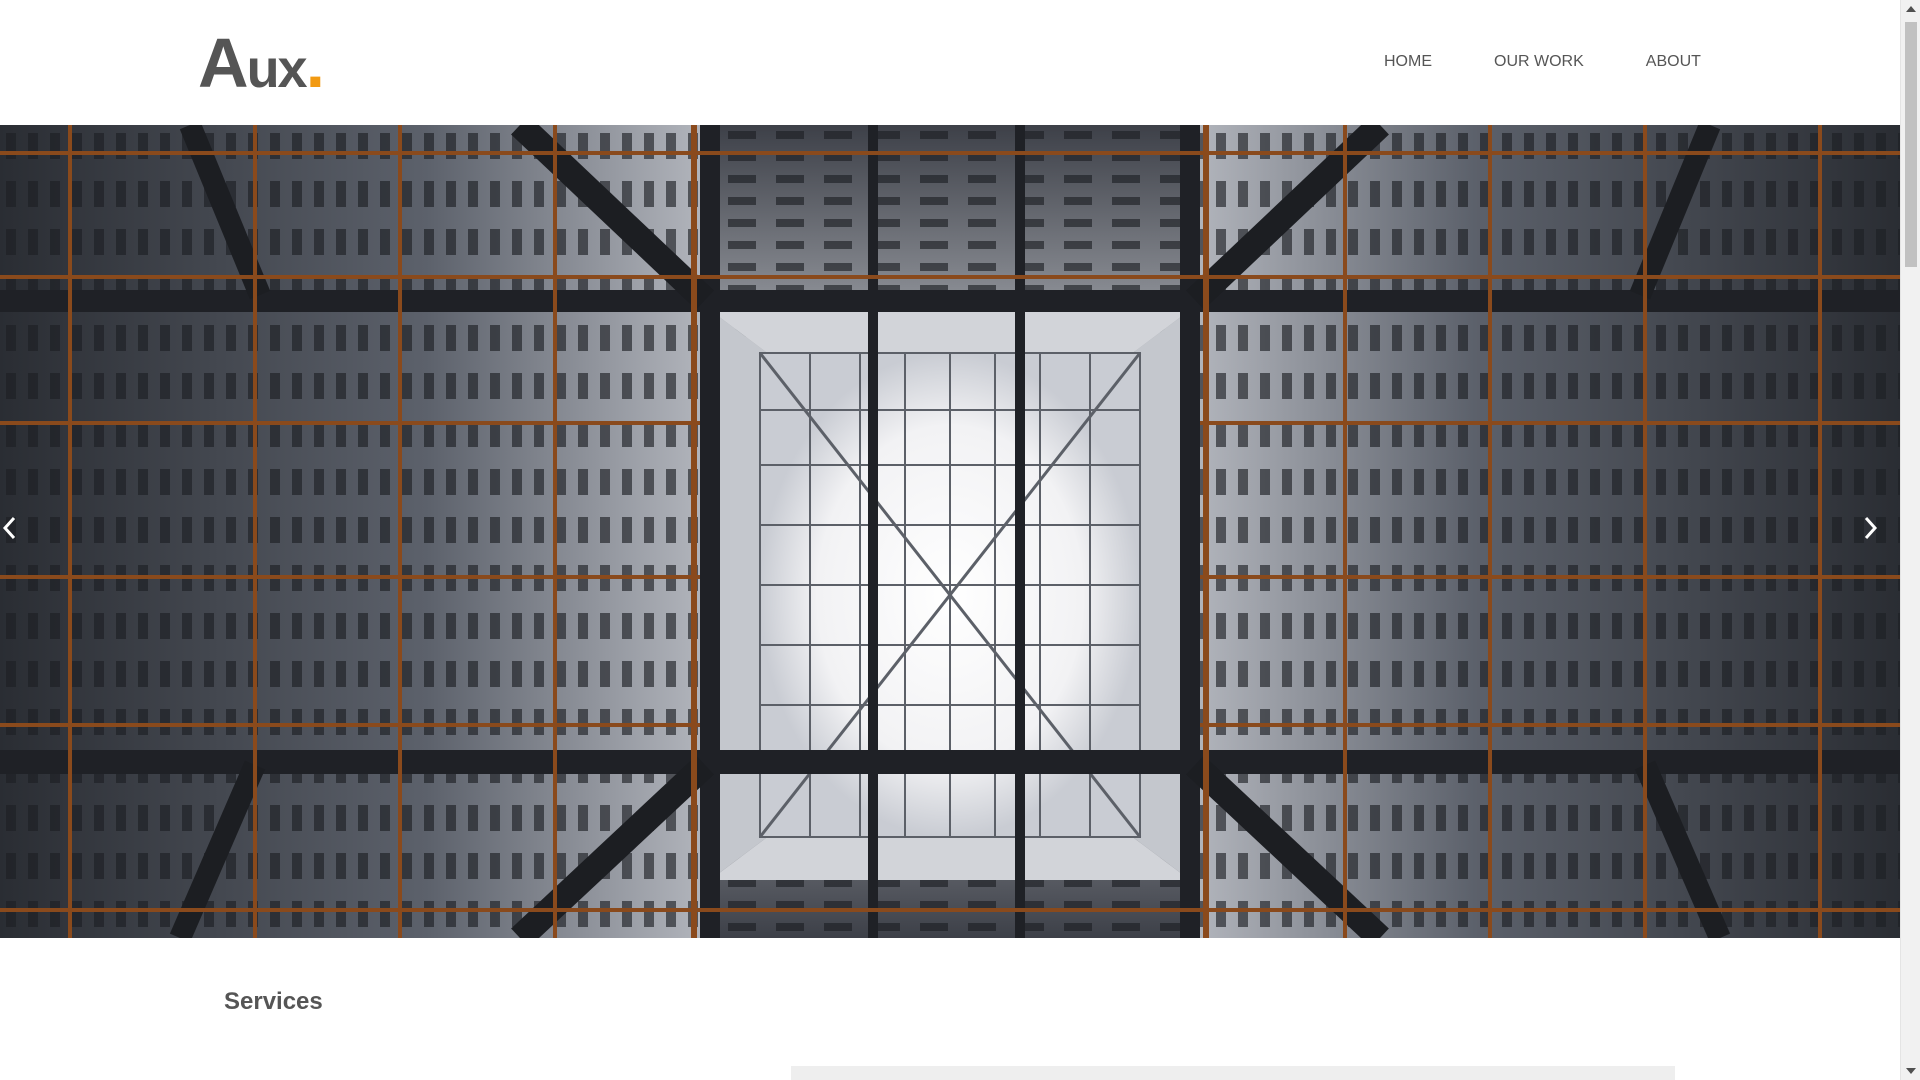 This screenshot has width=1920, height=1080. I want to click on main-nav: HOME OUR WORK ABOUT, so click(1542, 62).